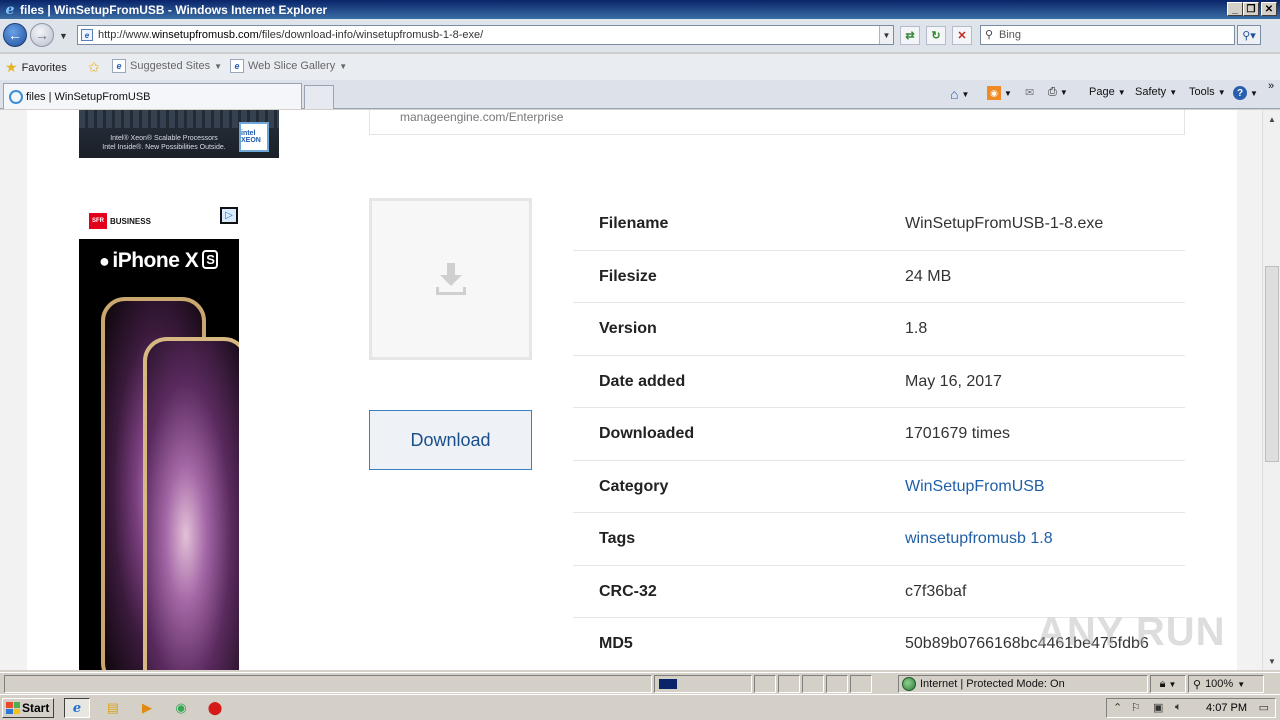 The image size is (1280, 720). I want to click on zoom-control: ⚲ 100% ▼, so click(1226, 684).